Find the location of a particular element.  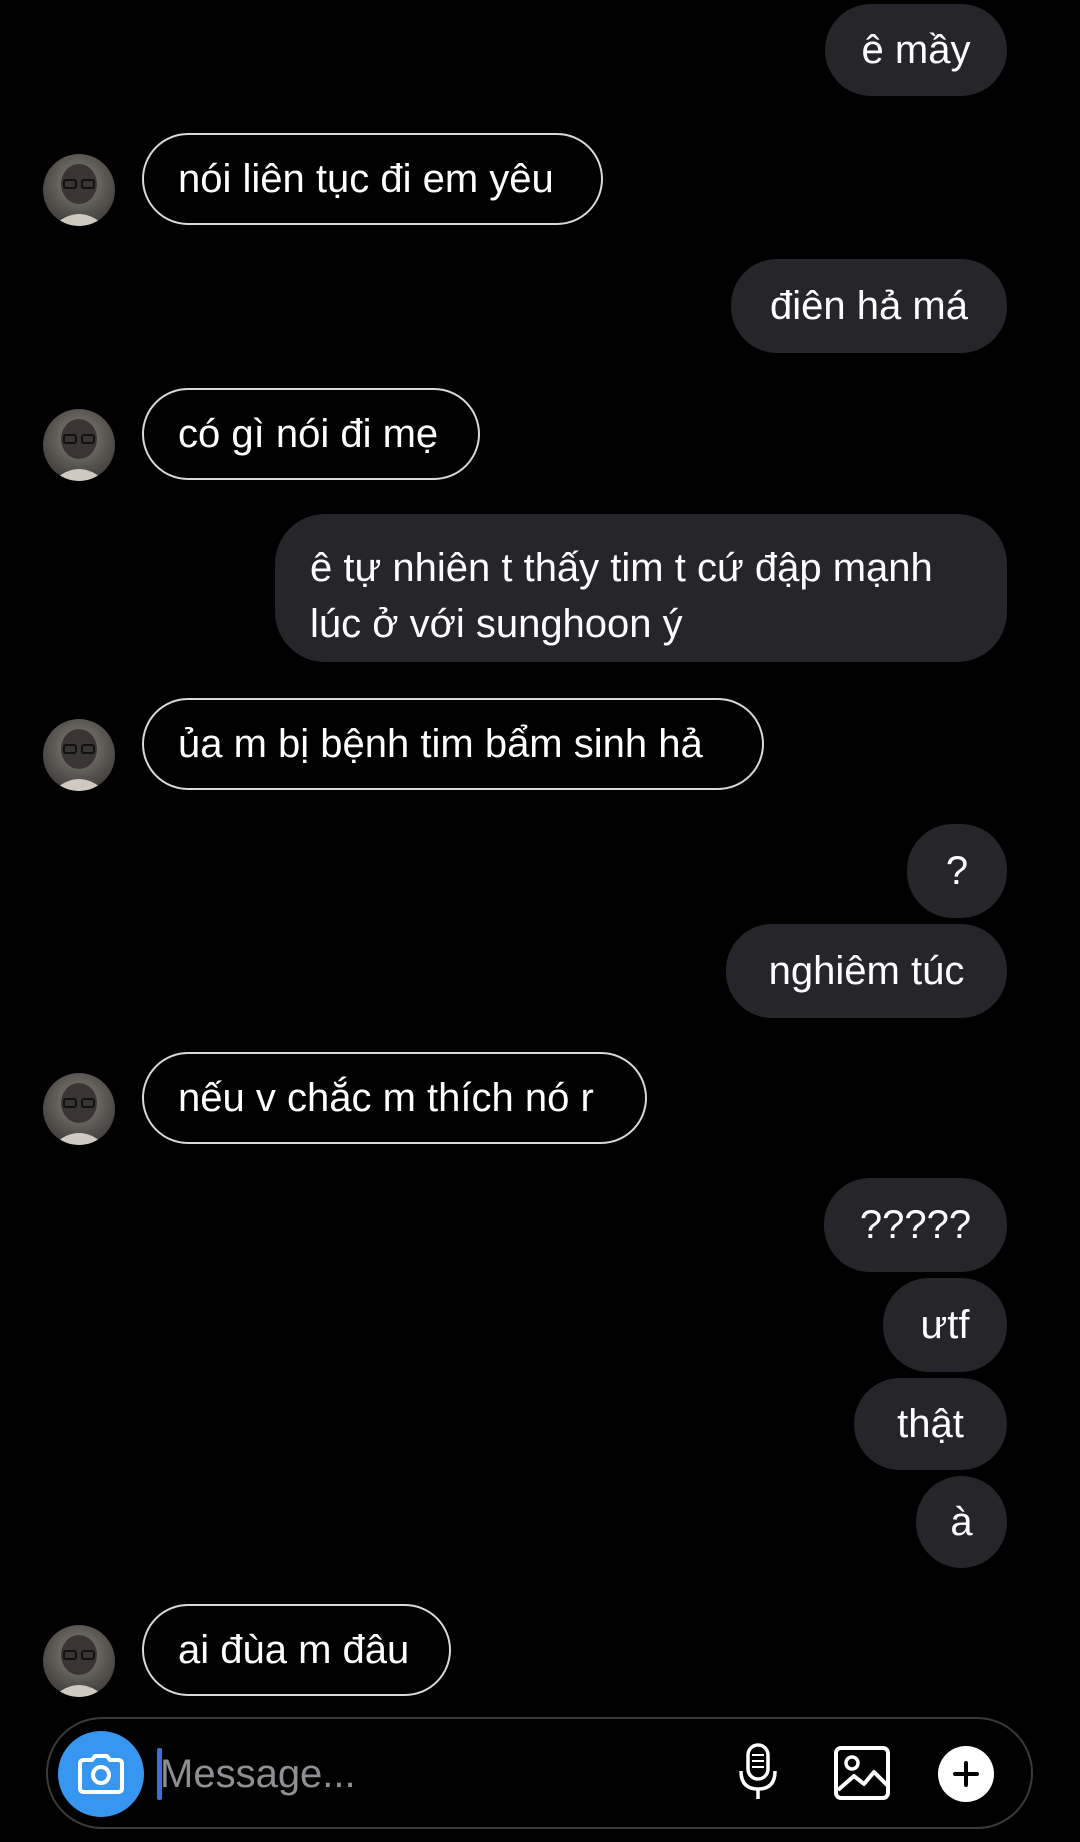

sent-message: thật is located at coordinates (930, 1424).